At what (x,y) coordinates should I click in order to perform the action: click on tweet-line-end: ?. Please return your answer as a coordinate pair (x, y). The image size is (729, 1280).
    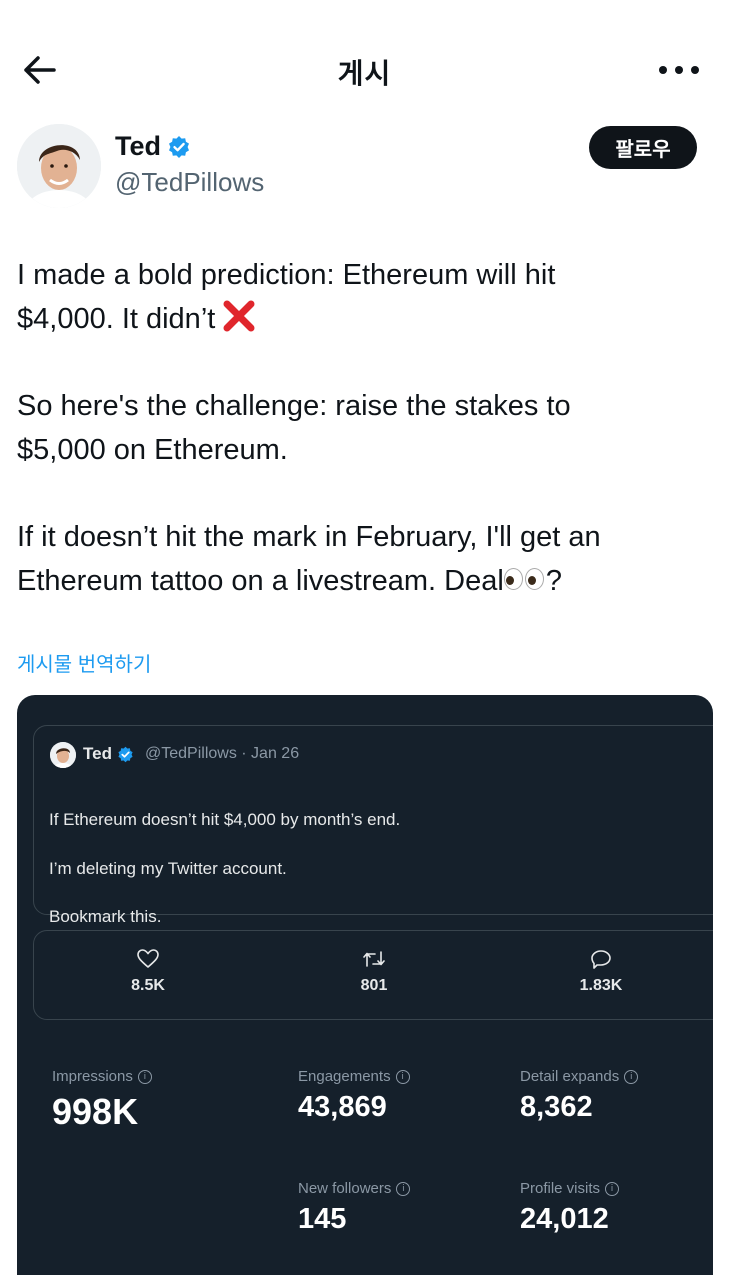
    Looking at the image, I should click on (553, 581).